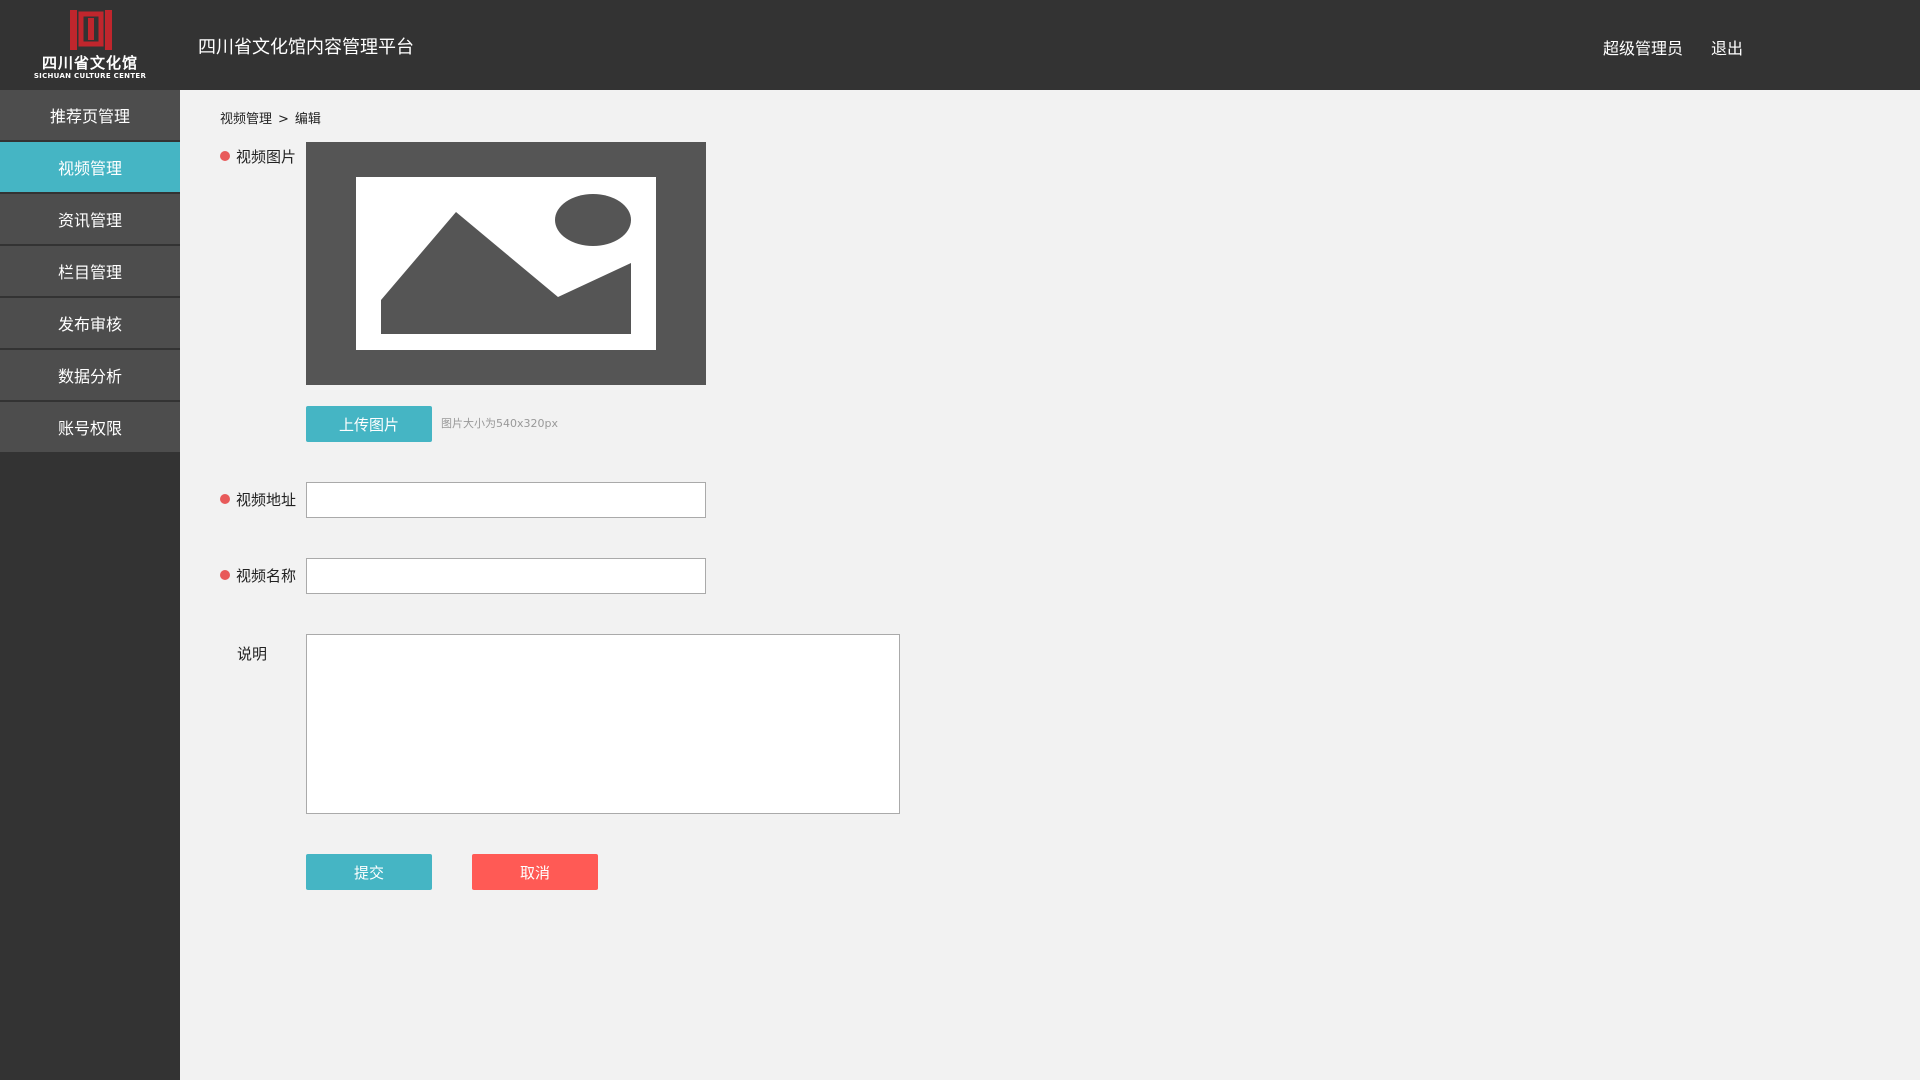 This screenshot has height=1080, width=1920. I want to click on name-label-text: 视频名称, so click(266, 576).